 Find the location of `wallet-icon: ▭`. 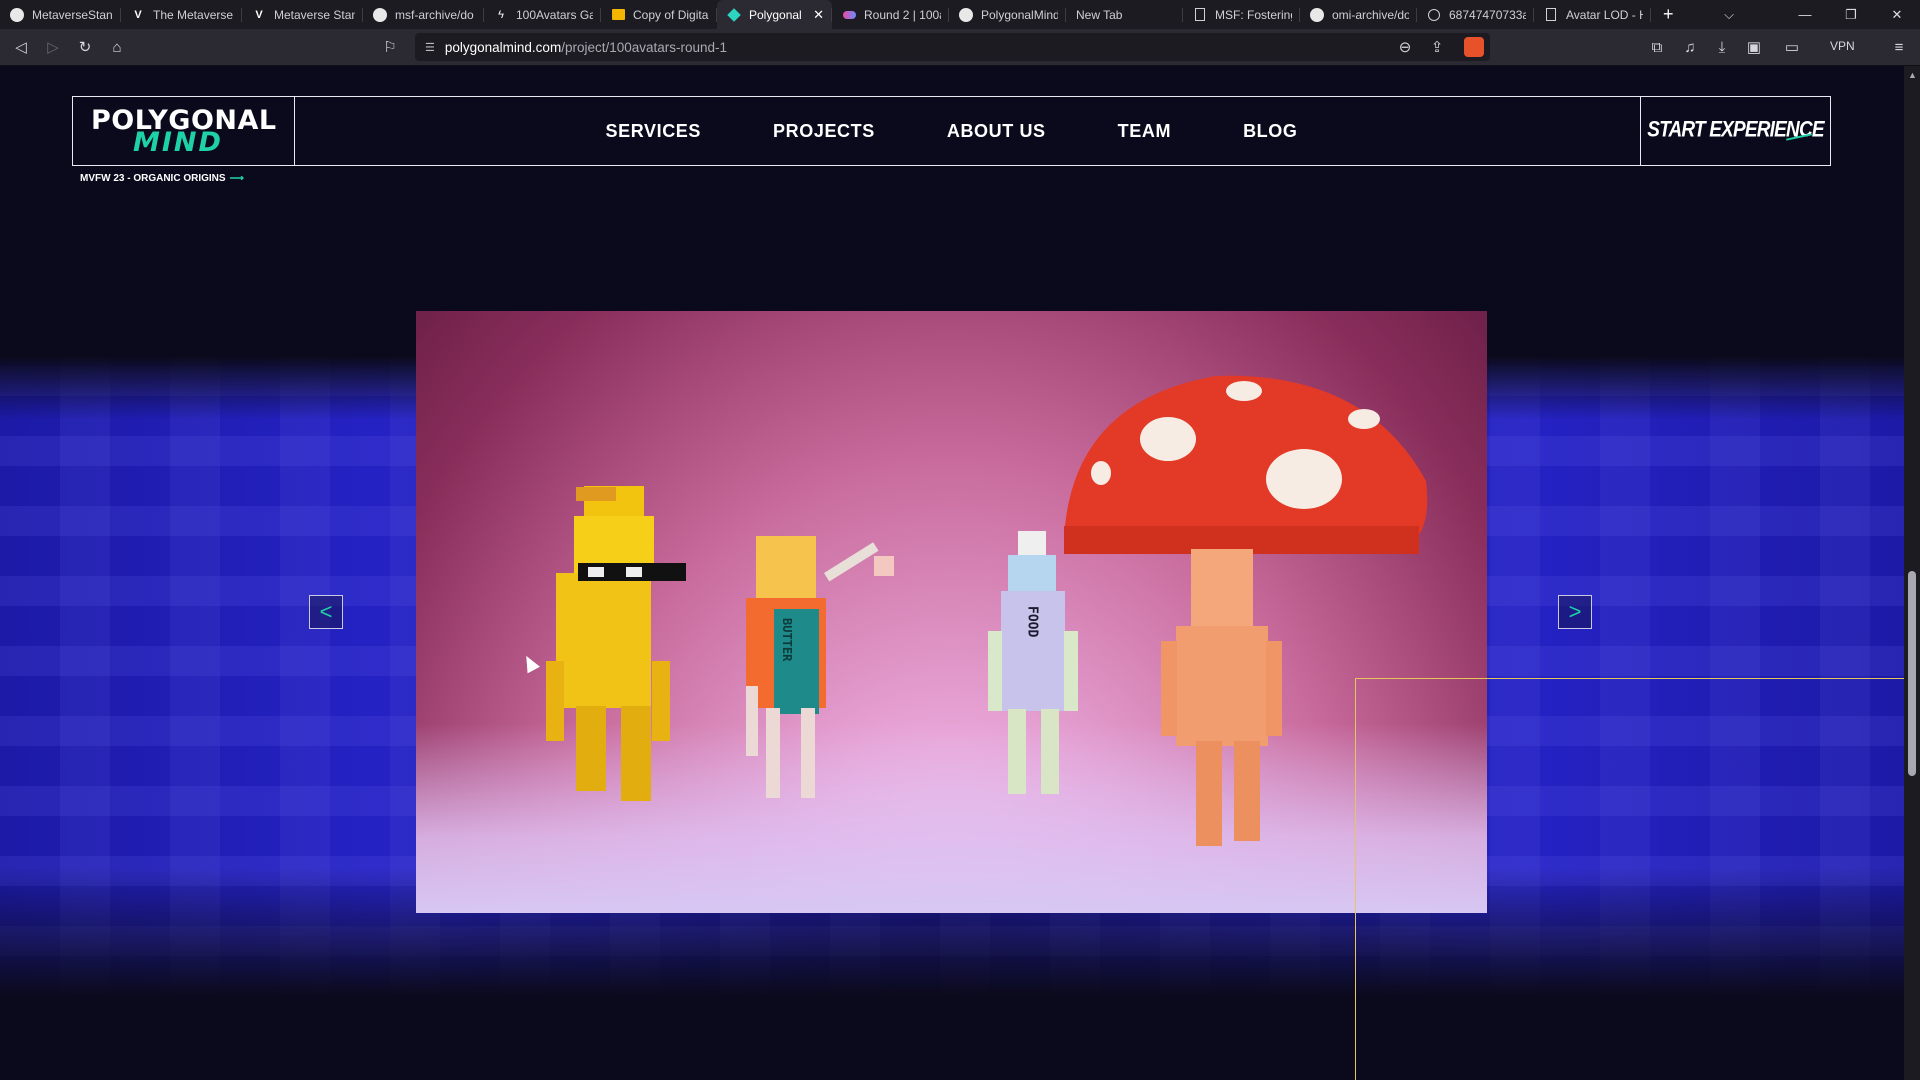

wallet-icon: ▭ is located at coordinates (1792, 47).